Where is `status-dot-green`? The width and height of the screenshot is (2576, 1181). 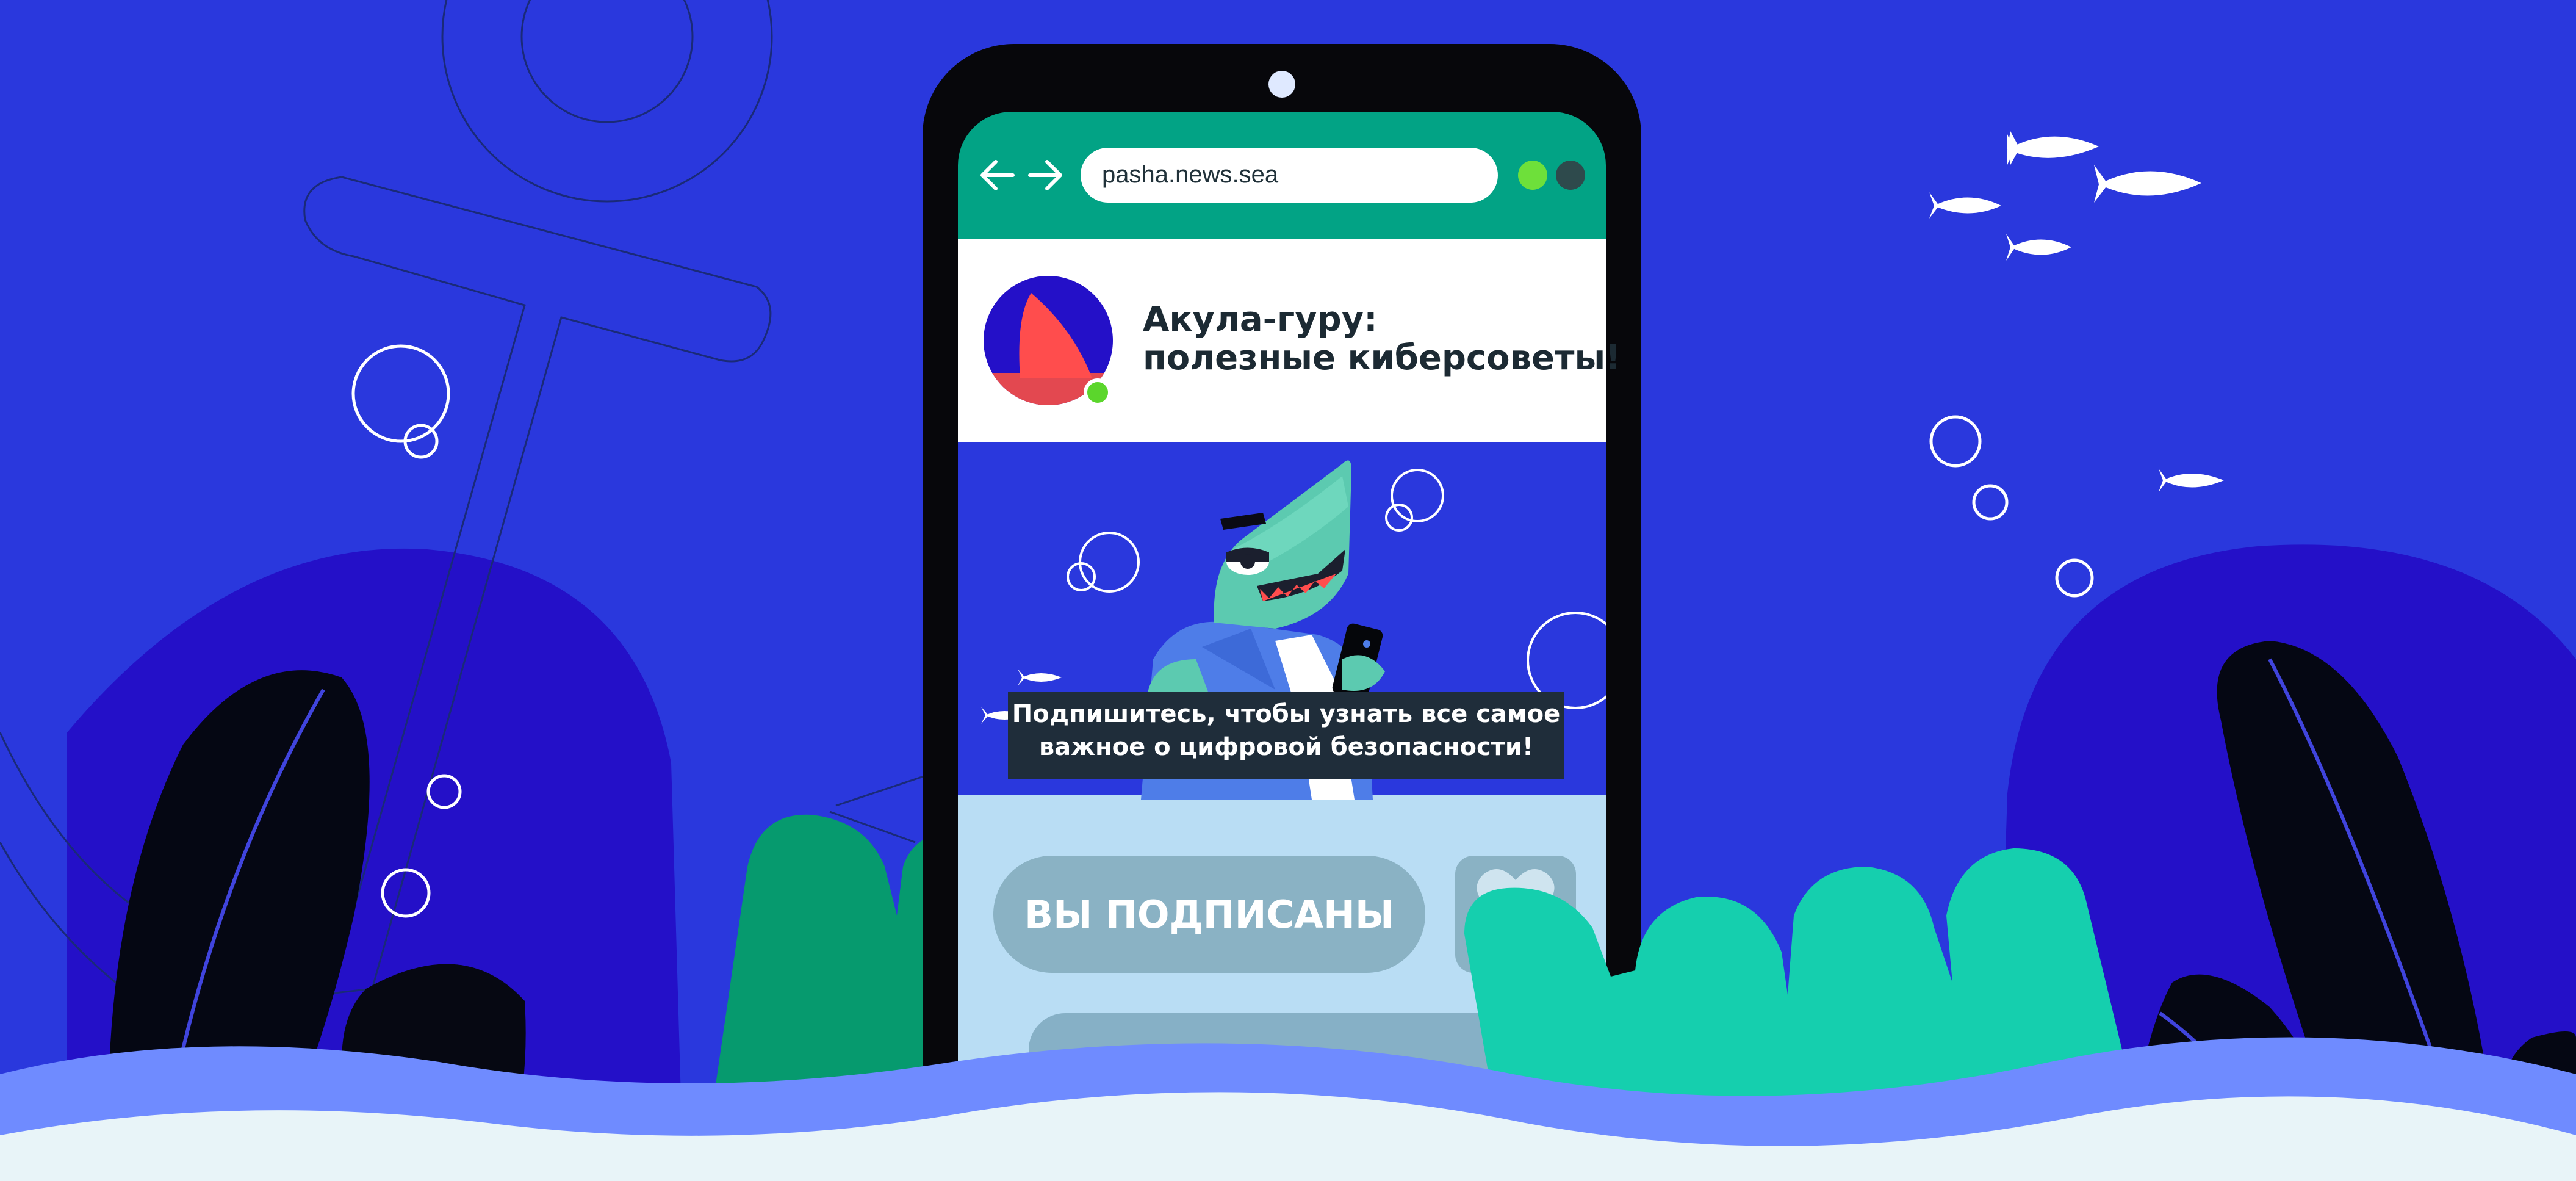
status-dot-green is located at coordinates (1532, 175).